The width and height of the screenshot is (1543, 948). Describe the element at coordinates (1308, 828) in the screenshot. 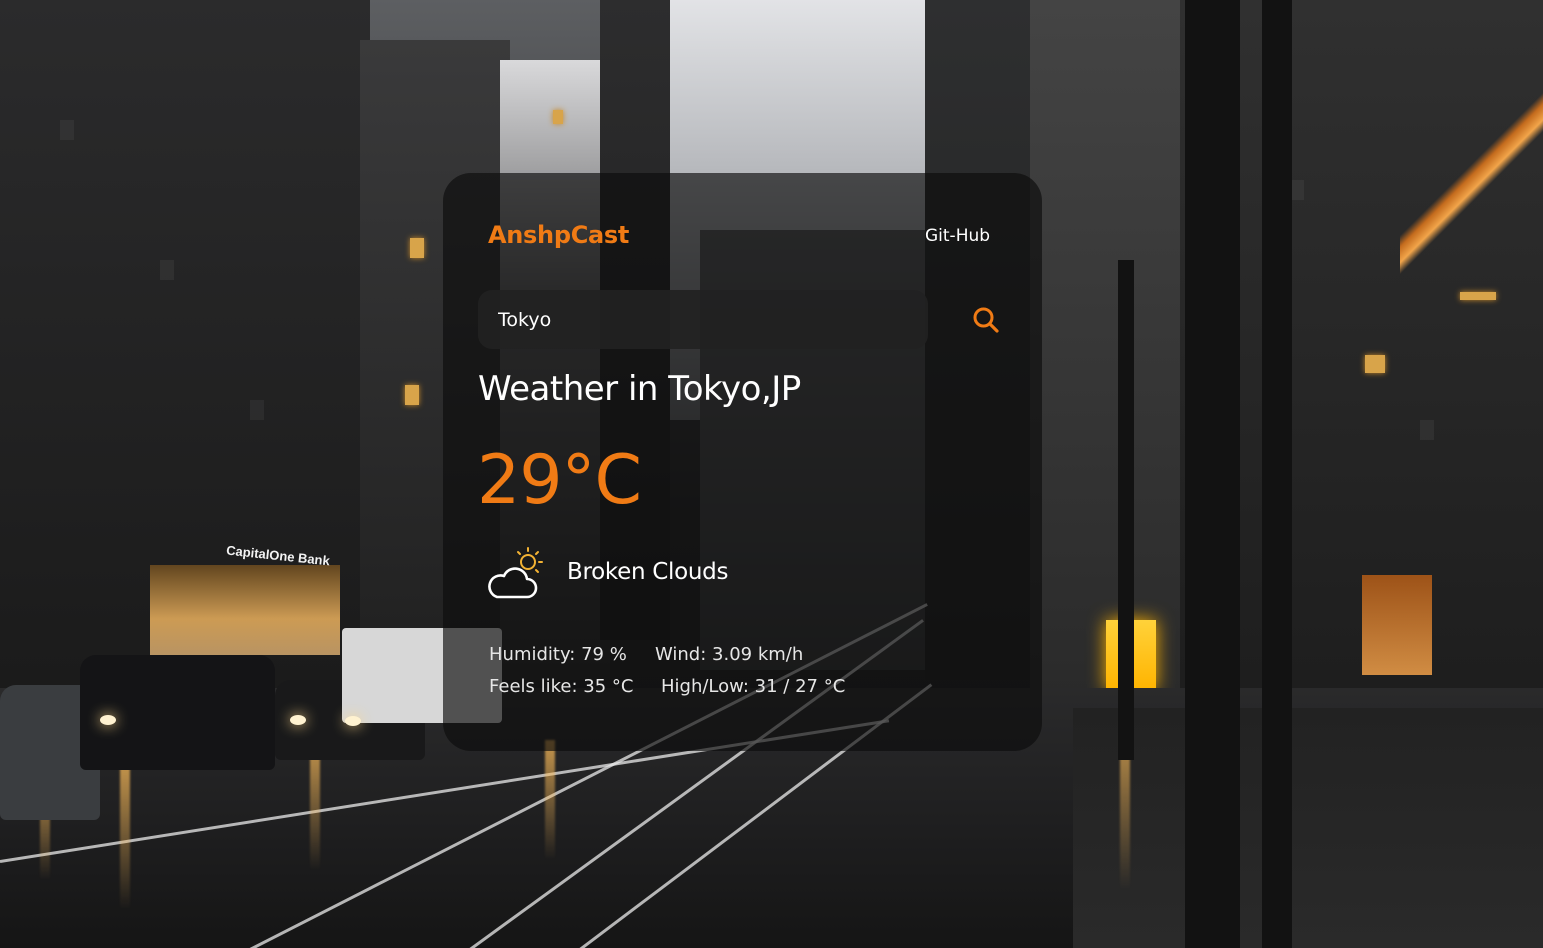

I see `sidewalk` at that location.